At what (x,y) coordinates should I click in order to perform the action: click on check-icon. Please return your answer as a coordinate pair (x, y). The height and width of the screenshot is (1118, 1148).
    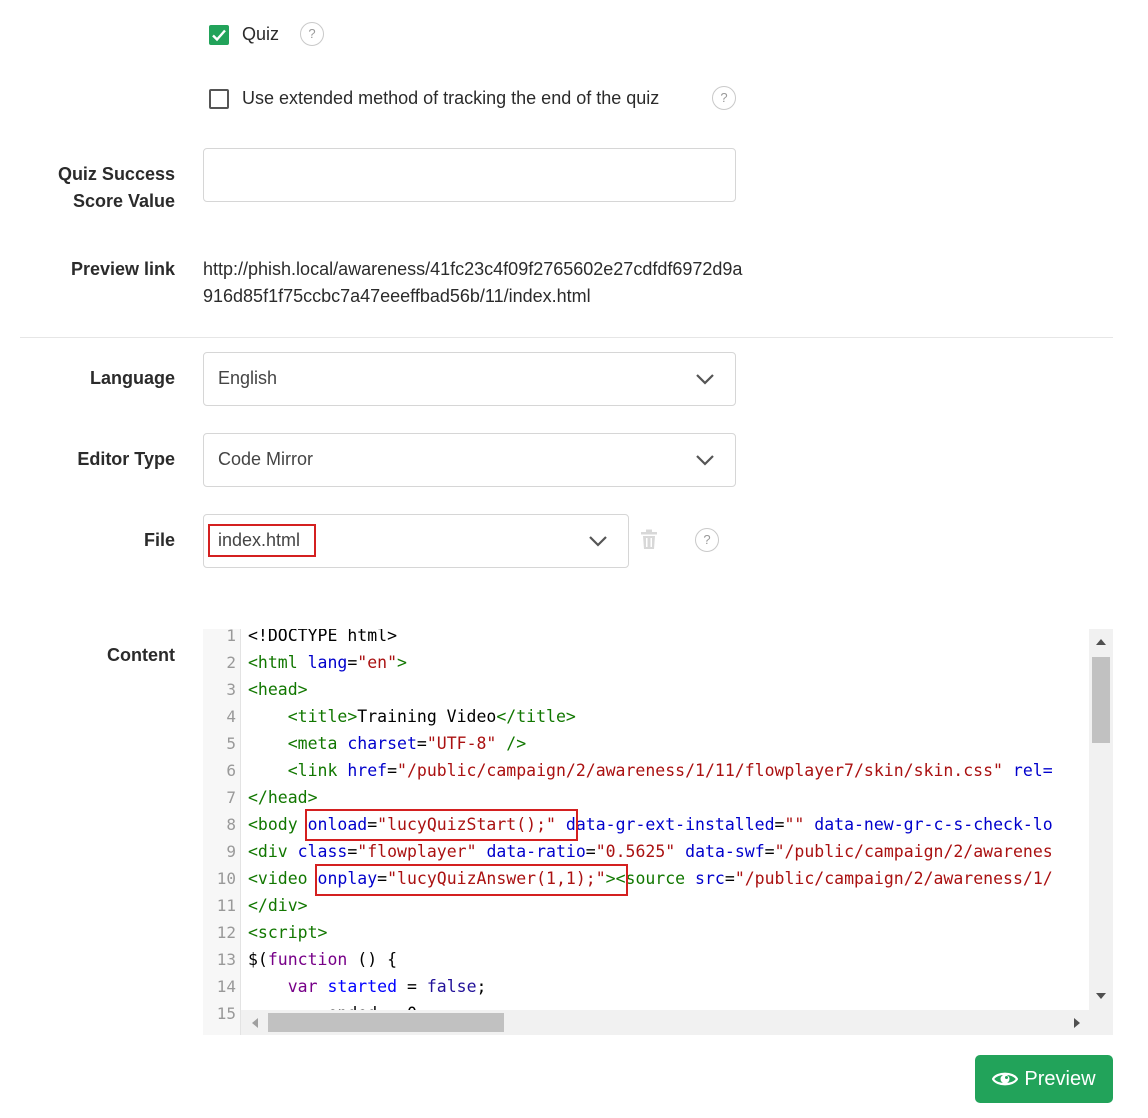
    Looking at the image, I should click on (219, 35).